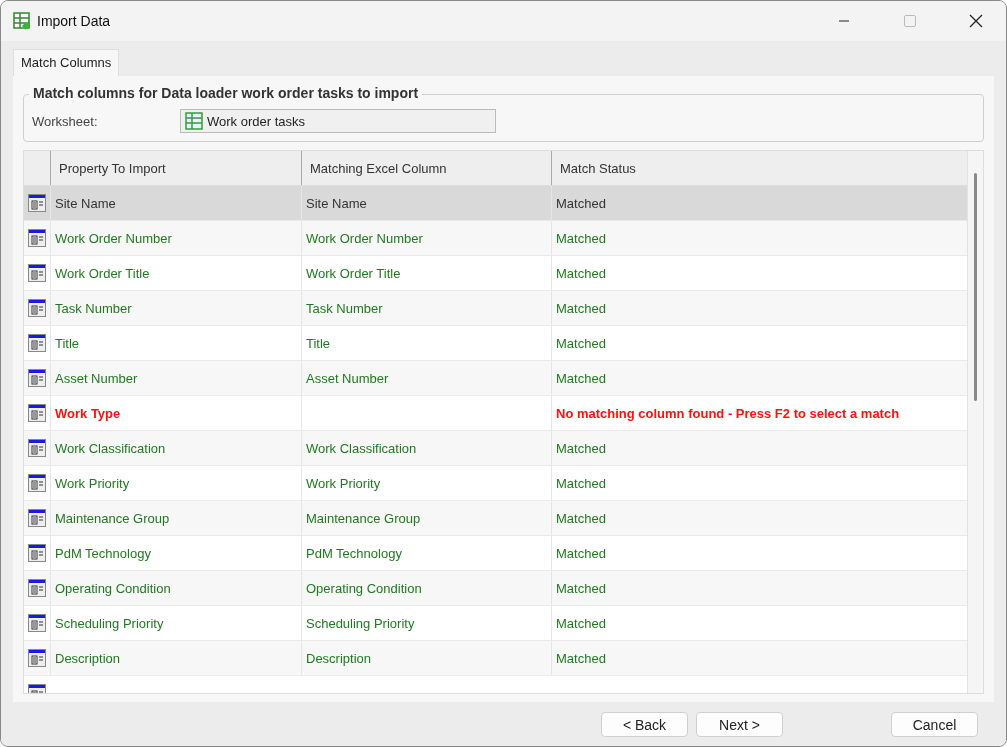  Describe the element at coordinates (934, 724) in the screenshot. I see `cancel-button: Cancel` at that location.